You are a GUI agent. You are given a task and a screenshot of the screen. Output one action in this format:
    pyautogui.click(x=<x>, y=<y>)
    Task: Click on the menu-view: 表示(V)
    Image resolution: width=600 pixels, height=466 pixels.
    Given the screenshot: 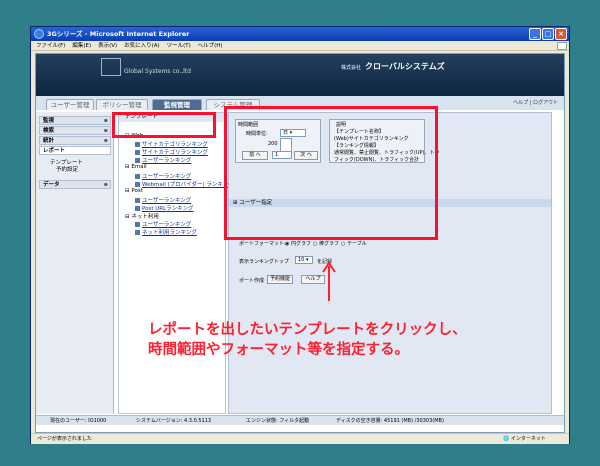 What is the action you would take?
    pyautogui.click(x=107, y=46)
    